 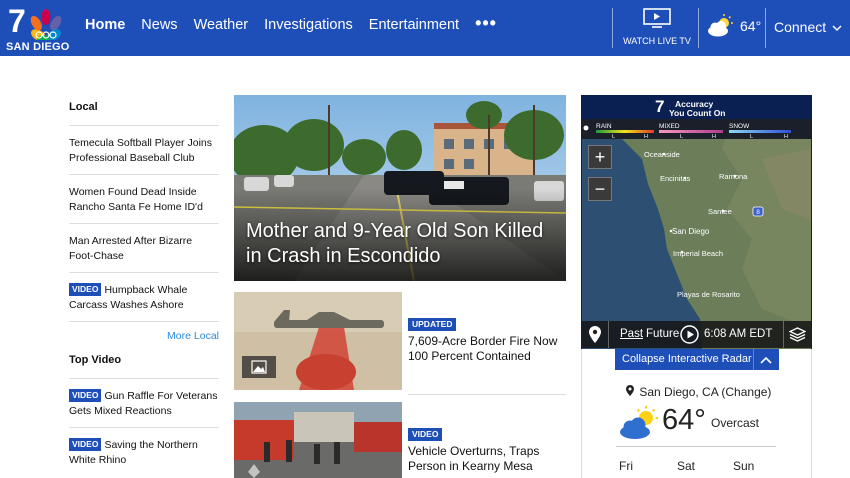 I want to click on map-label: San Diego, so click(x=691, y=231).